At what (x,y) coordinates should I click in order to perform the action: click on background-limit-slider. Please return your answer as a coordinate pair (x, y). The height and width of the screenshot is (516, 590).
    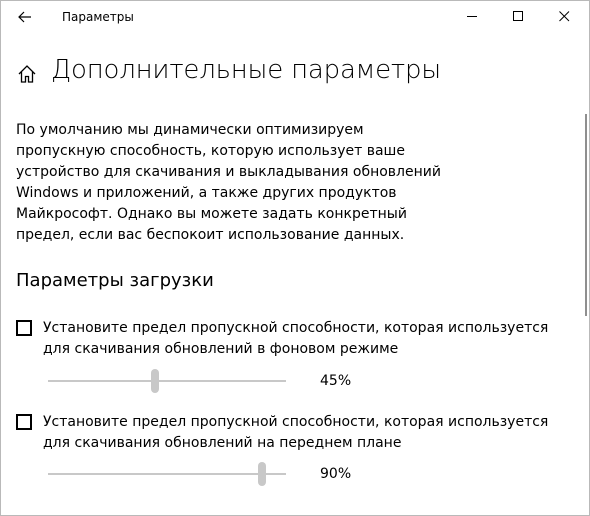
    Looking at the image, I should click on (168, 381).